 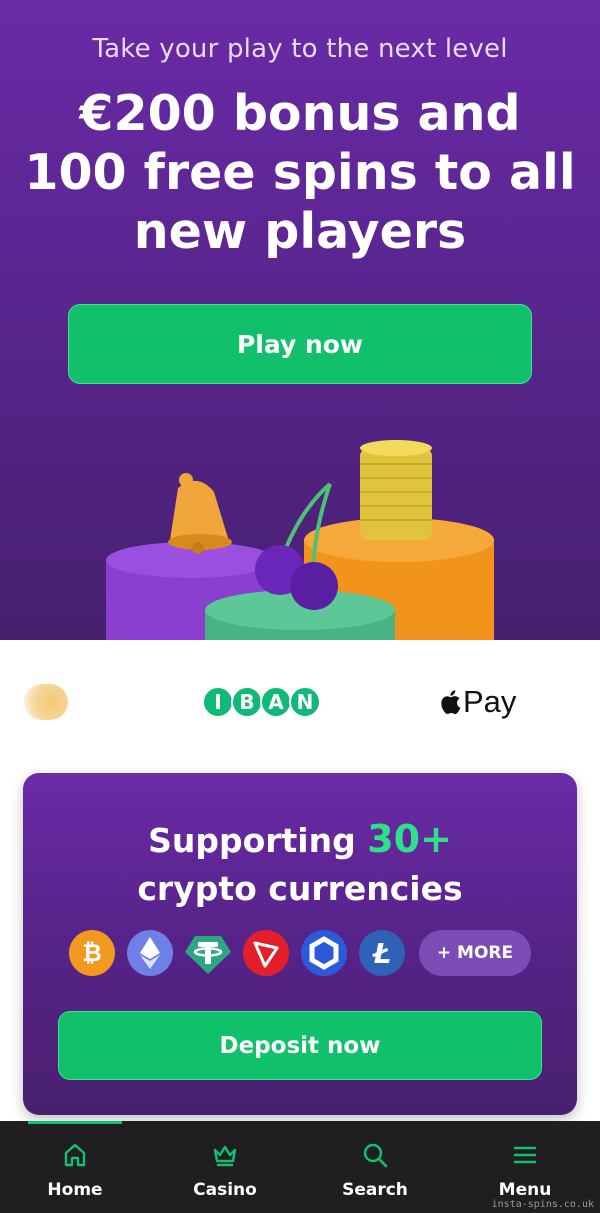 I want to click on litecoin-icon: Ł, so click(x=382, y=953).